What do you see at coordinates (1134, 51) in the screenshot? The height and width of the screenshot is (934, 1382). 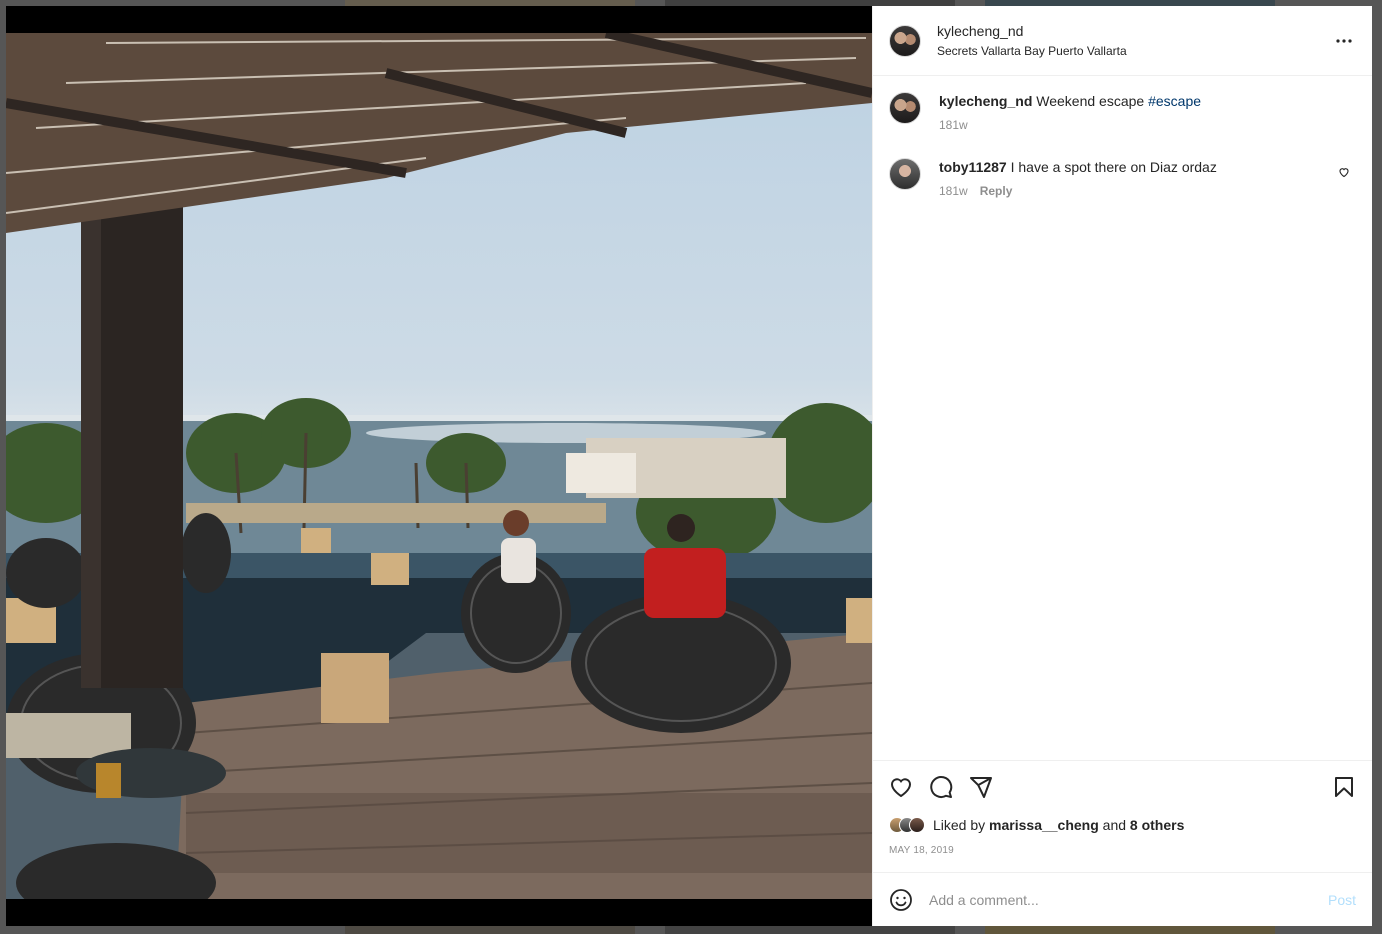 I see `post-location: Secrets Vallarta Bay Puerto Vallarta` at bounding box center [1134, 51].